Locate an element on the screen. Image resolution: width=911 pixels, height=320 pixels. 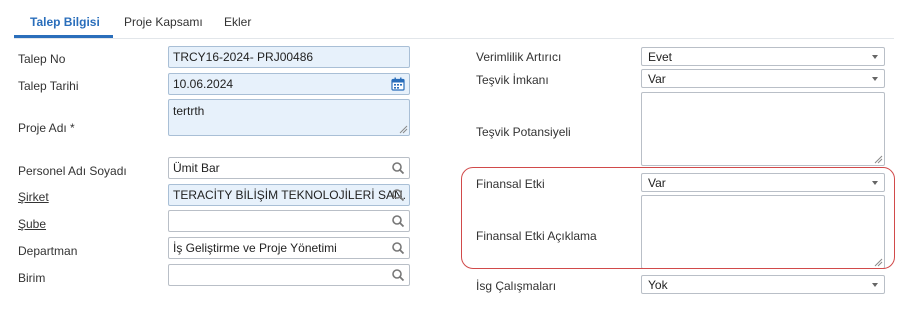
isg-select: Yok is located at coordinates (763, 284).